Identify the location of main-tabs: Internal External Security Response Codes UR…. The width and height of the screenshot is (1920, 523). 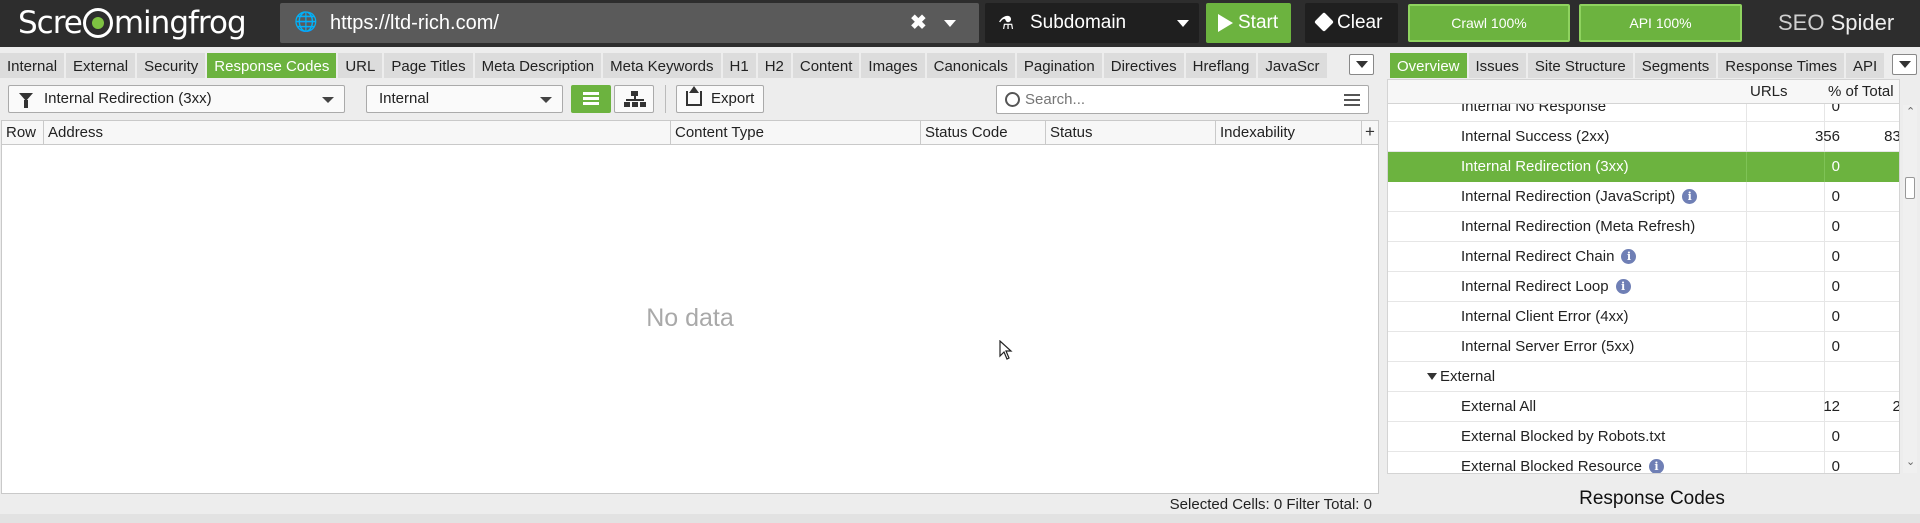
(664, 64).